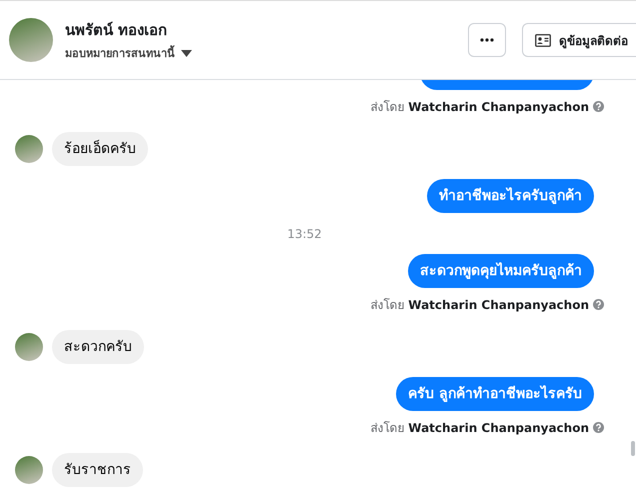  Describe the element at coordinates (510, 196) in the screenshot. I see `message-bubble: ทำอาชีพอะไรครับลูกค้า` at that location.